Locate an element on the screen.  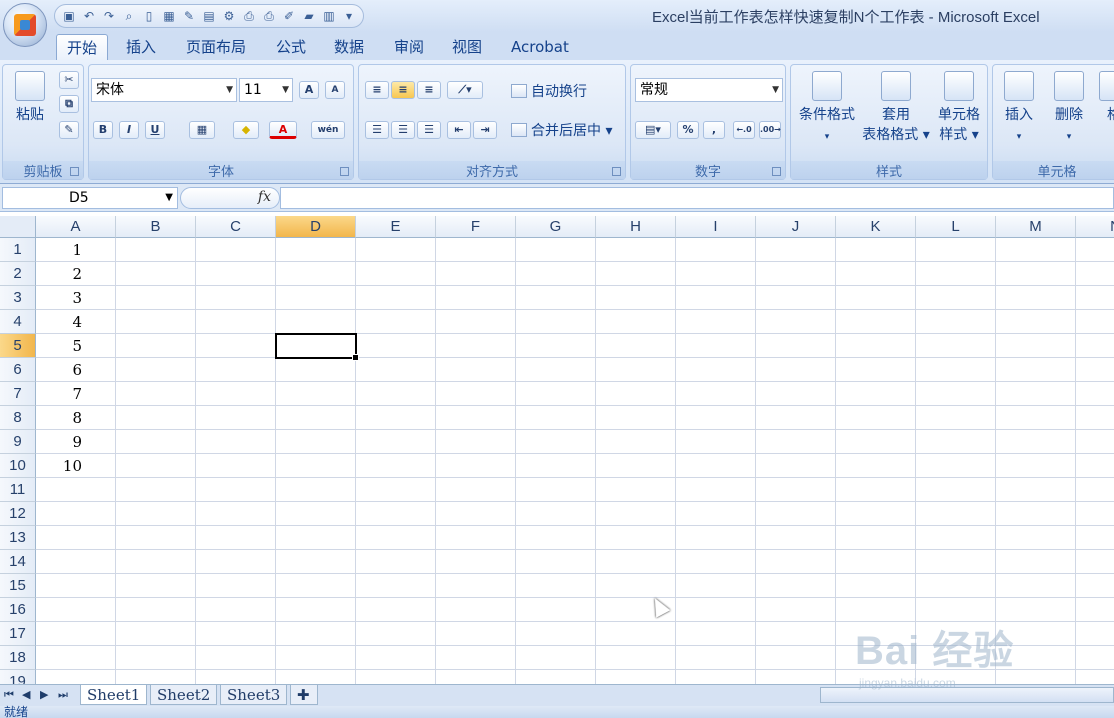
redo-icon: ↷ is located at coordinates (109, 16).